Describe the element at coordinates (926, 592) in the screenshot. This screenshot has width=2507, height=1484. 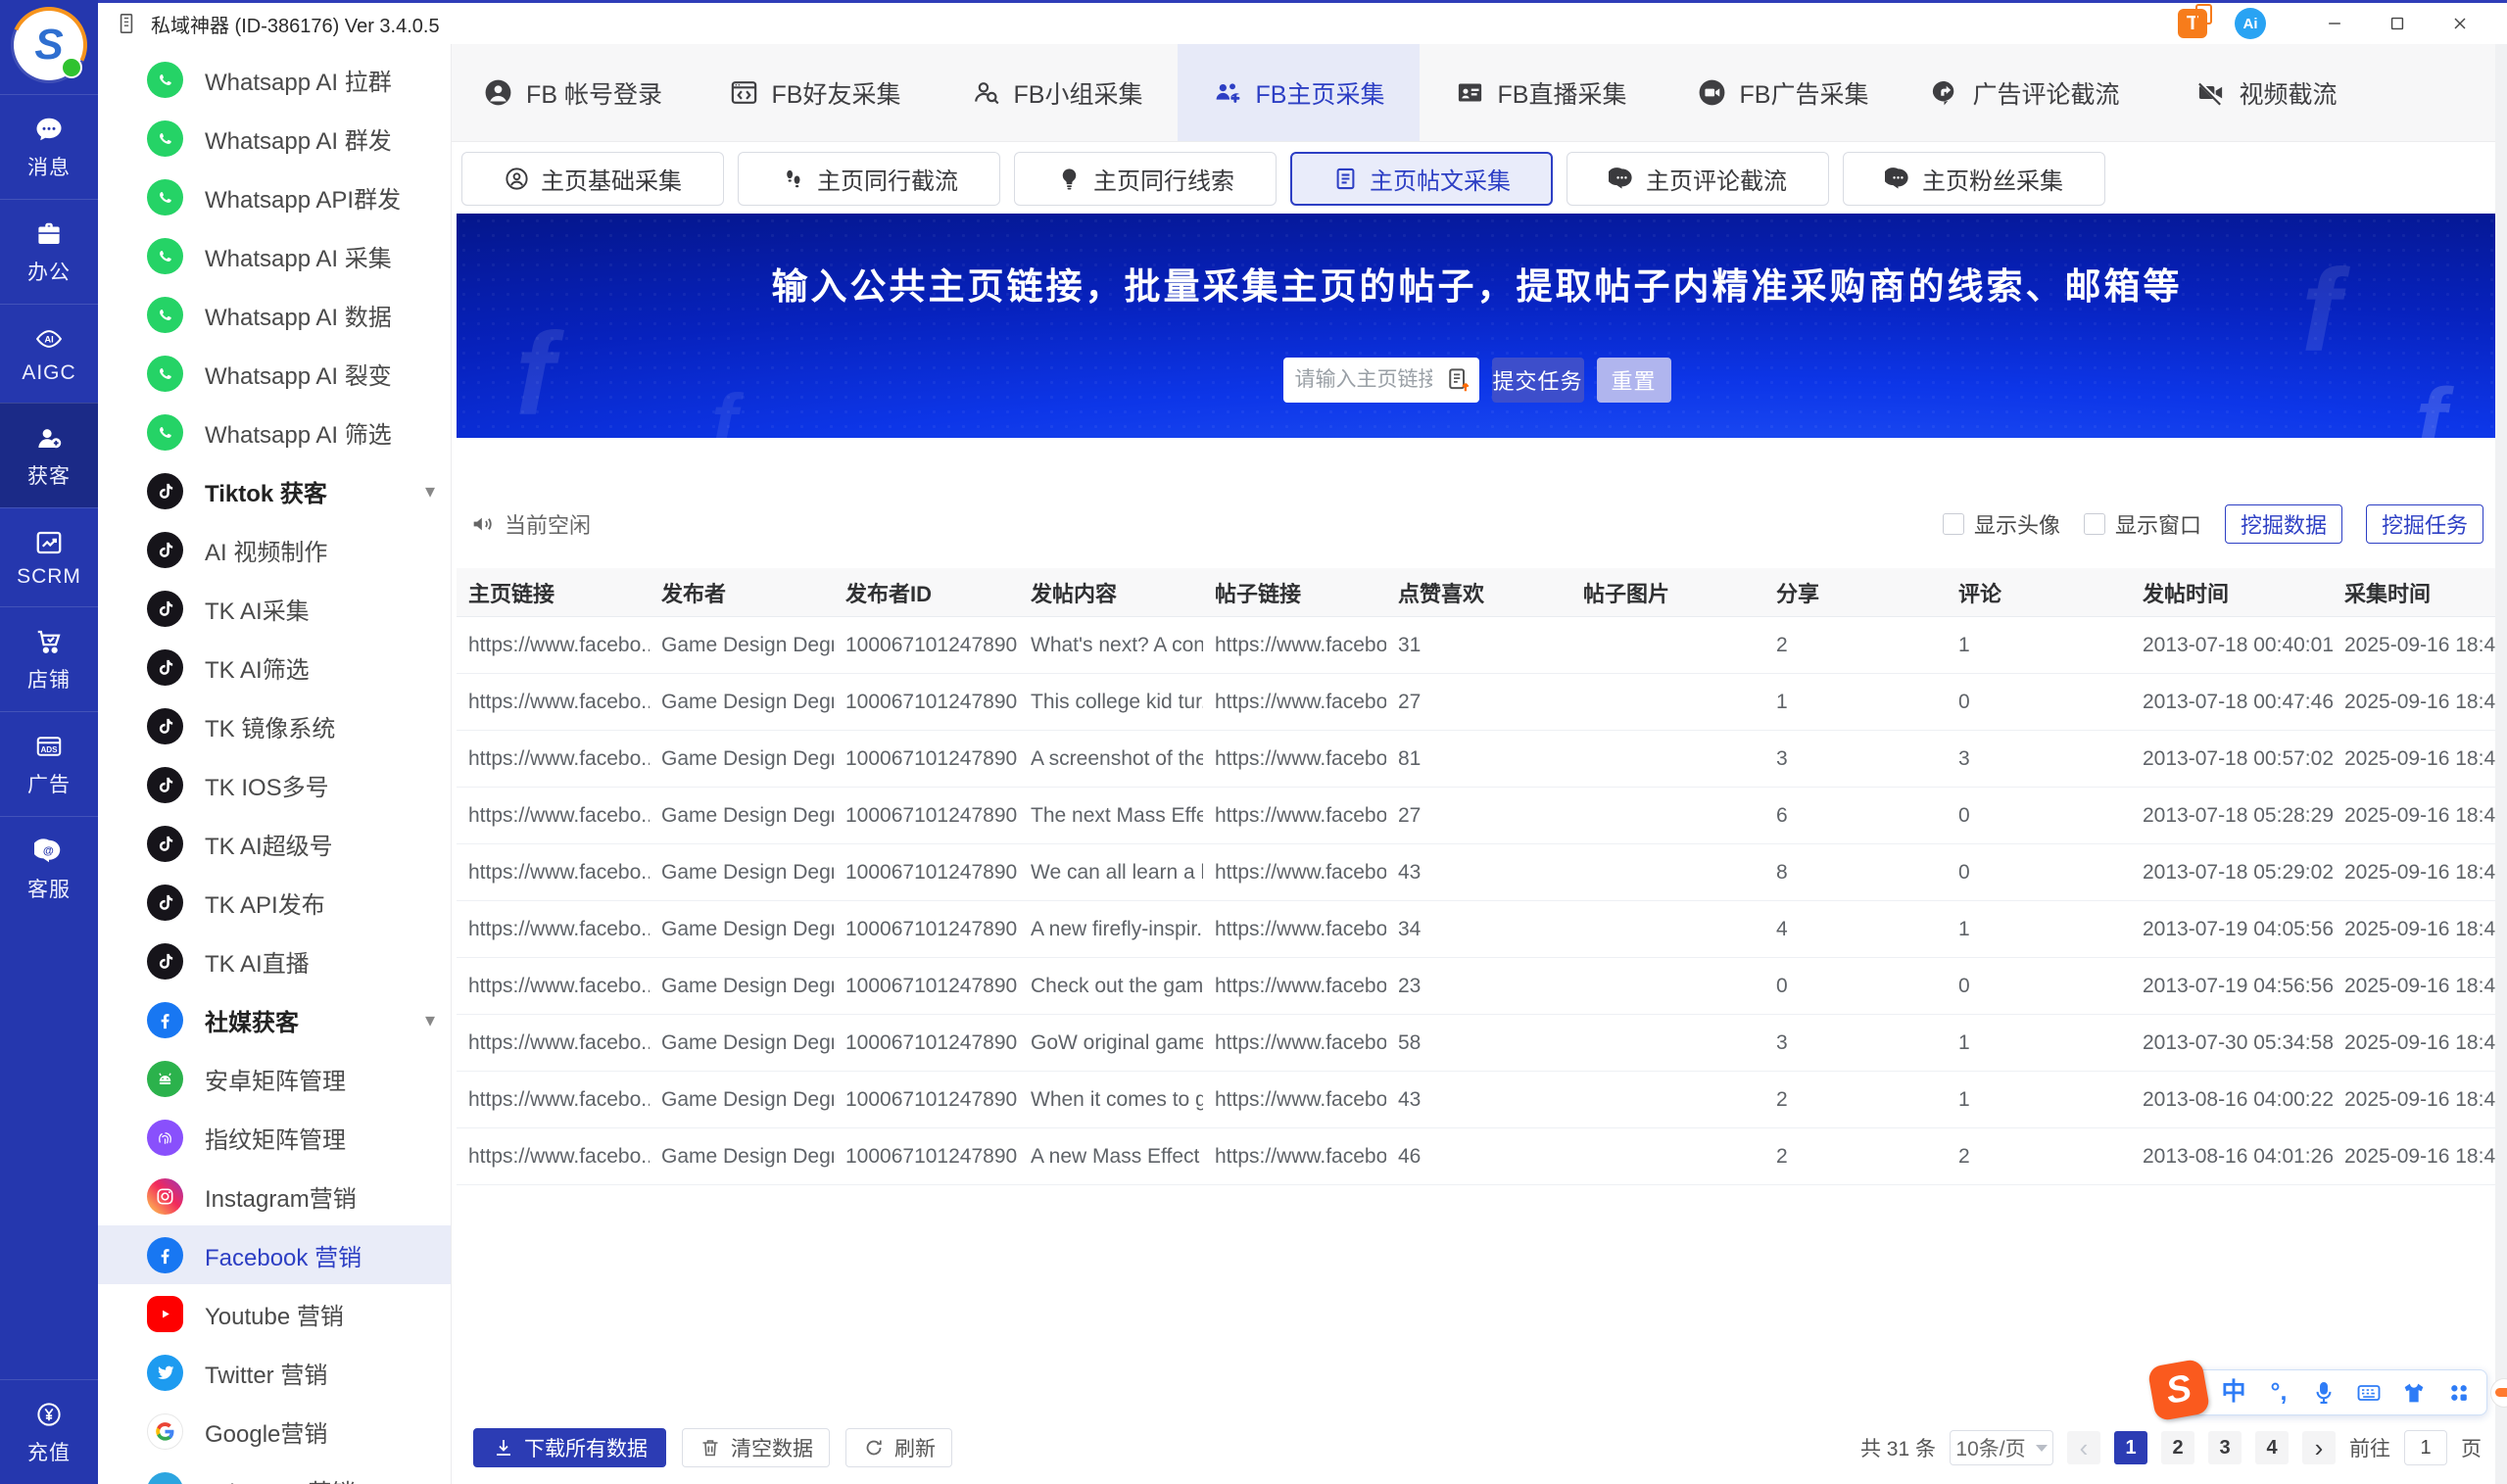
I see `column-header: 发布者ID` at that location.